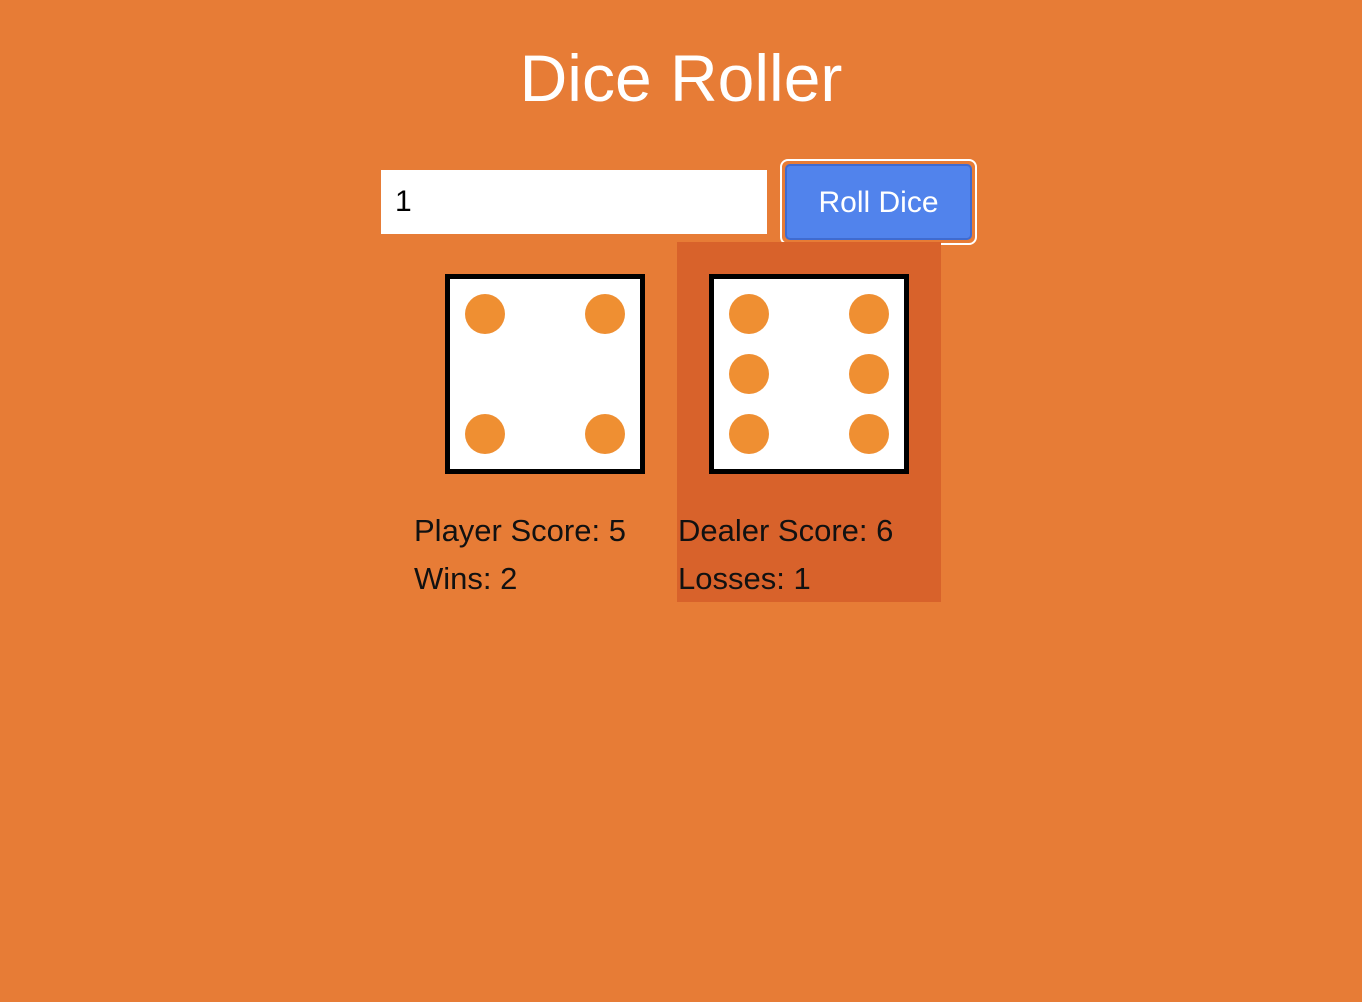  What do you see at coordinates (809, 374) in the screenshot?
I see `dealer-die` at bounding box center [809, 374].